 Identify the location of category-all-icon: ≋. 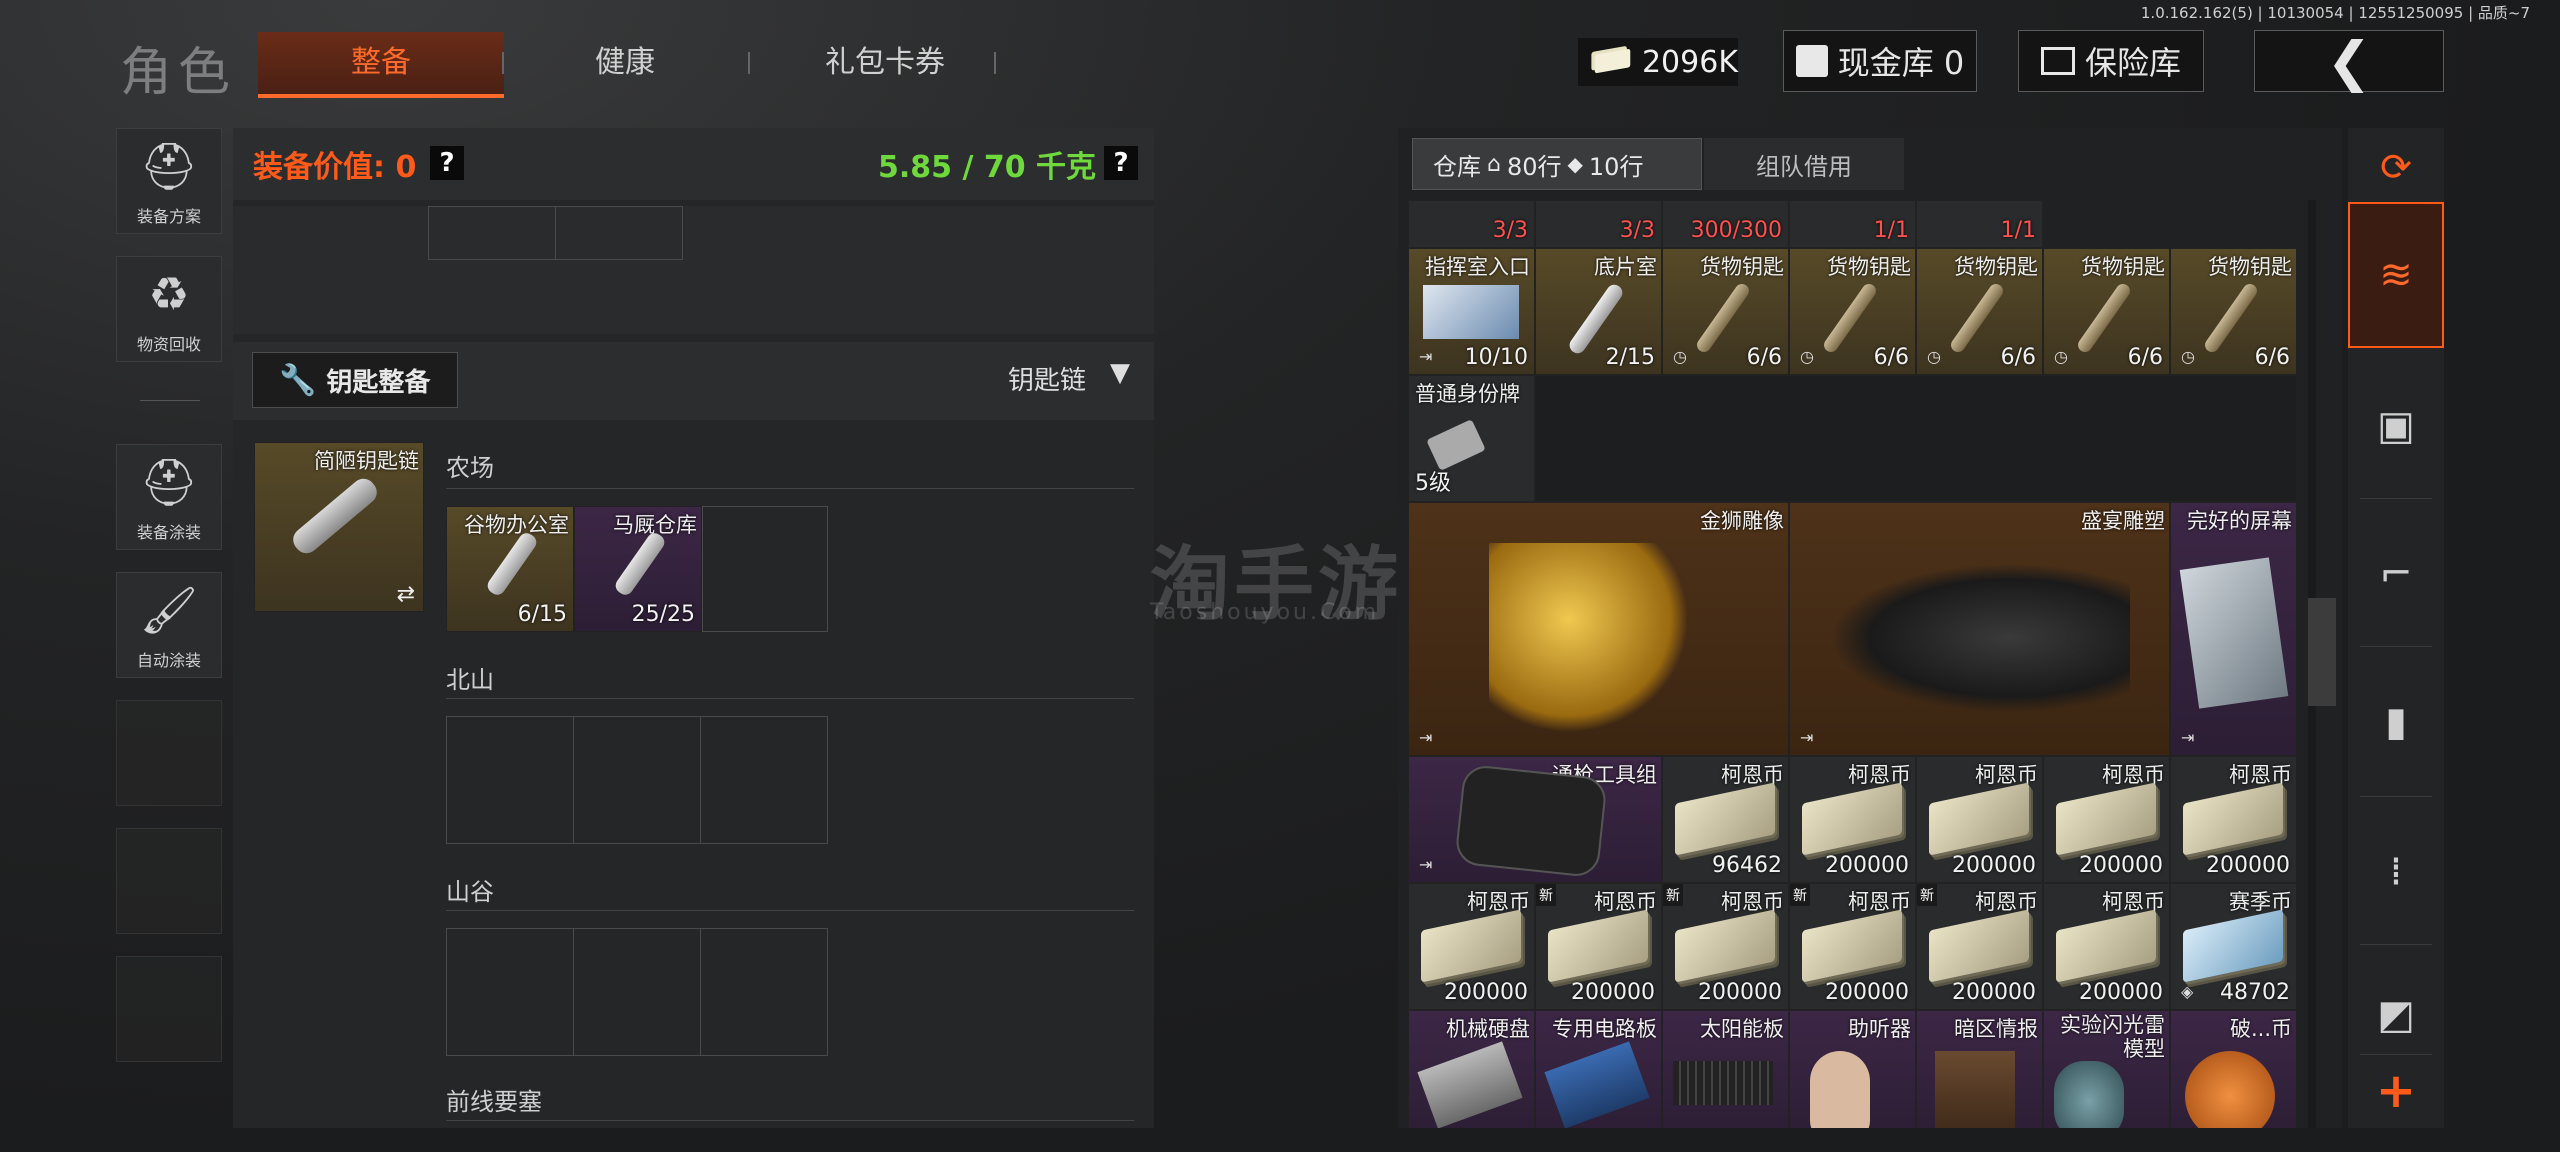
(2396, 275).